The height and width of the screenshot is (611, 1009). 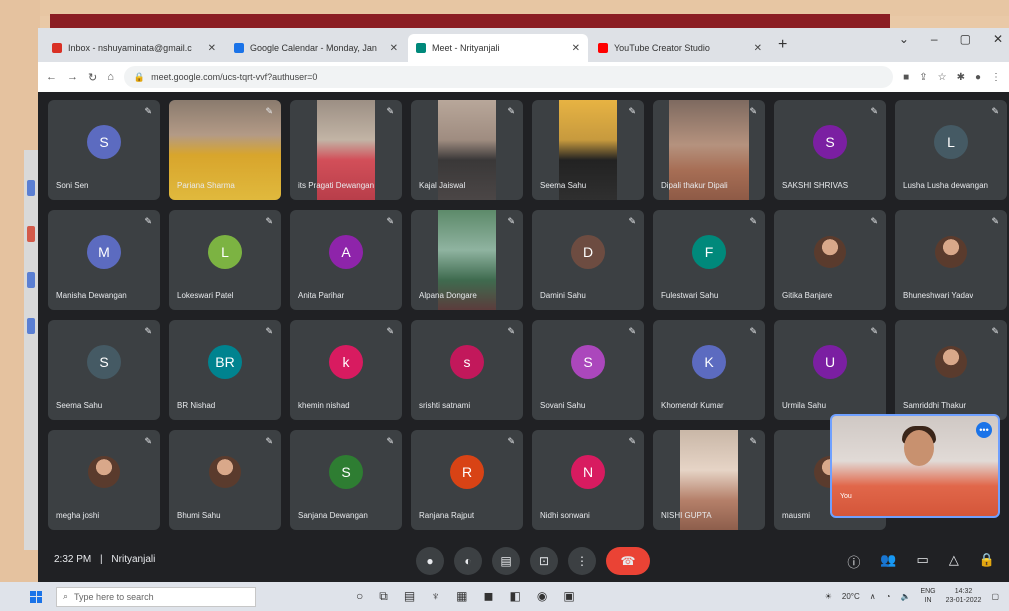 I want to click on people-icon: 👥, so click(x=888, y=561).